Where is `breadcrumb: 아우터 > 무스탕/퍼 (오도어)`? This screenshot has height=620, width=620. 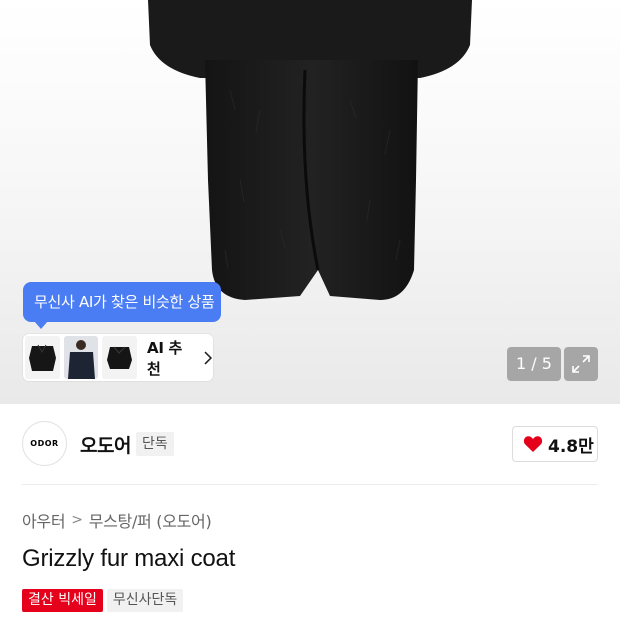 breadcrumb: 아우터 > 무스탕/퍼 (오도어) is located at coordinates (117, 520).